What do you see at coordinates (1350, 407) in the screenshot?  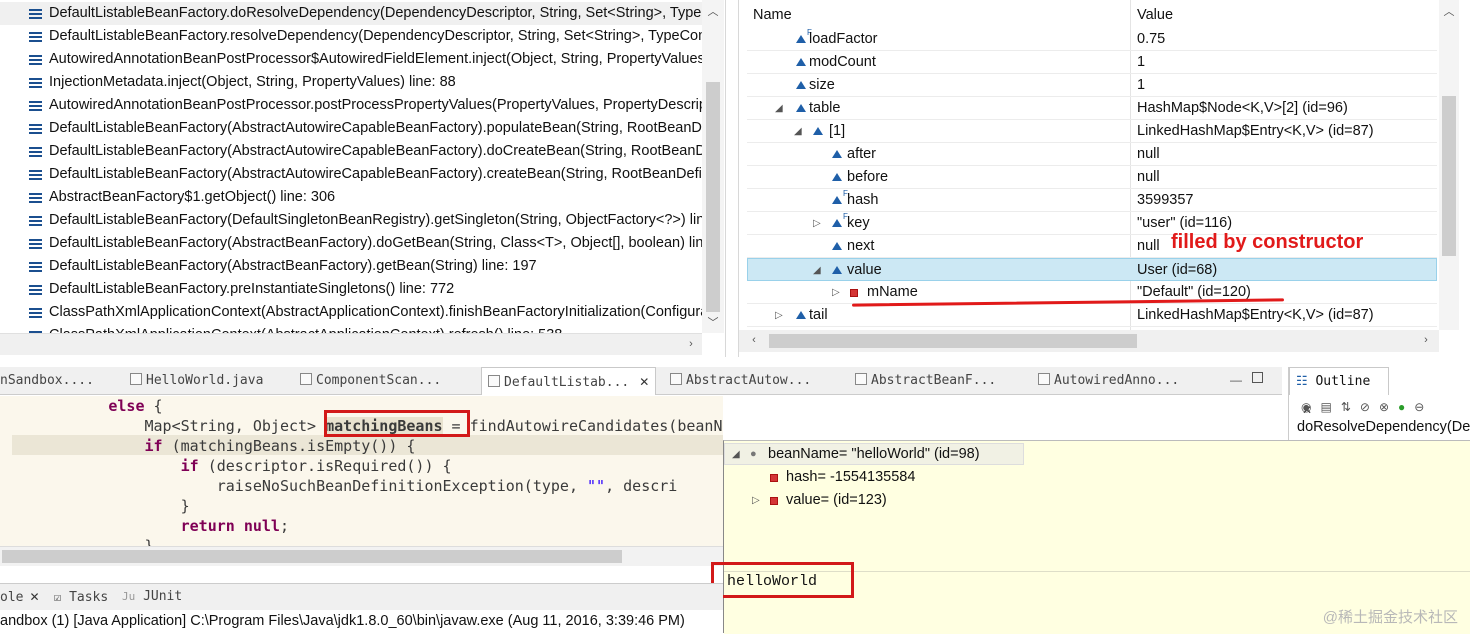 I see `sort-az-icon: ⇅` at bounding box center [1350, 407].